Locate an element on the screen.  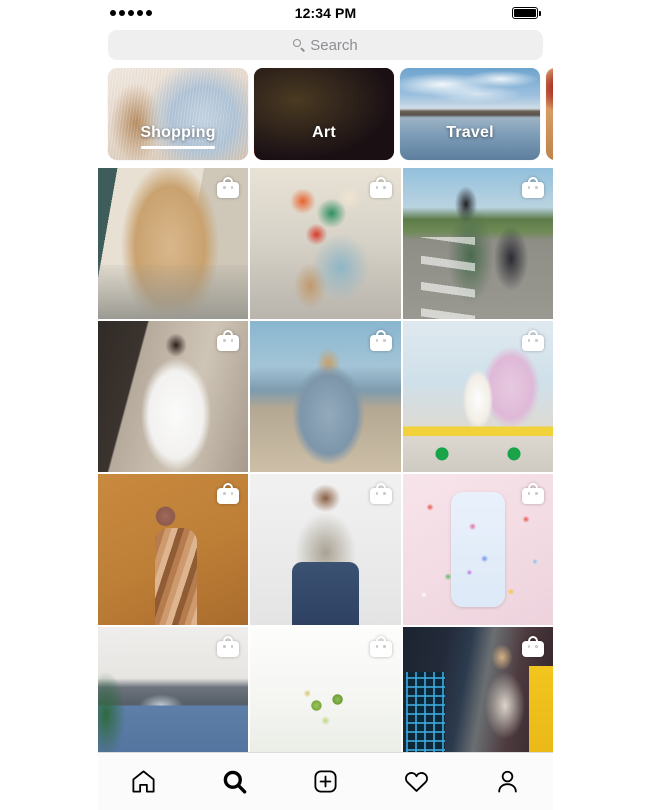
heart-icon is located at coordinates (416, 781).